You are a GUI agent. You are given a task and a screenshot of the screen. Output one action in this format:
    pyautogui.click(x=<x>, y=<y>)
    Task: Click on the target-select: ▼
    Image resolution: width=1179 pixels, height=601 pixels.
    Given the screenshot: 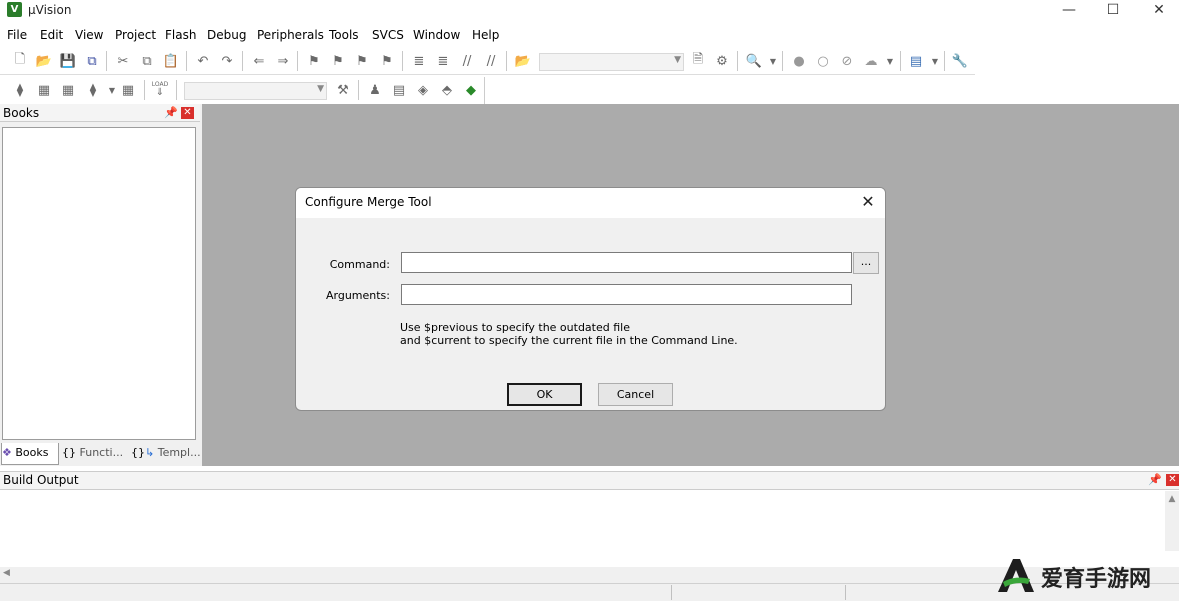 What is the action you would take?
    pyautogui.click(x=255, y=91)
    